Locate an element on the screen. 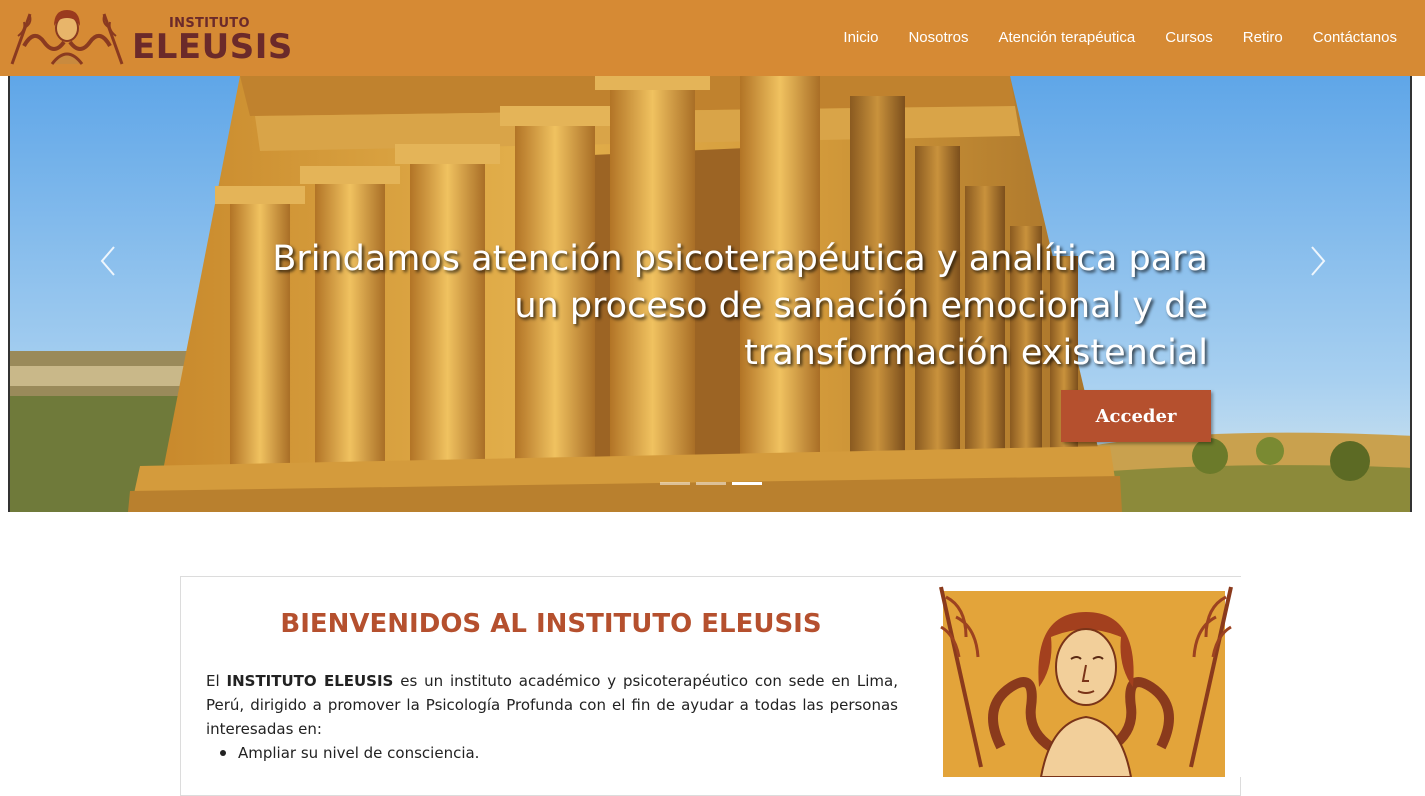 The image size is (1425, 796). nav-link-inicio: Inicio is located at coordinates (860, 37).